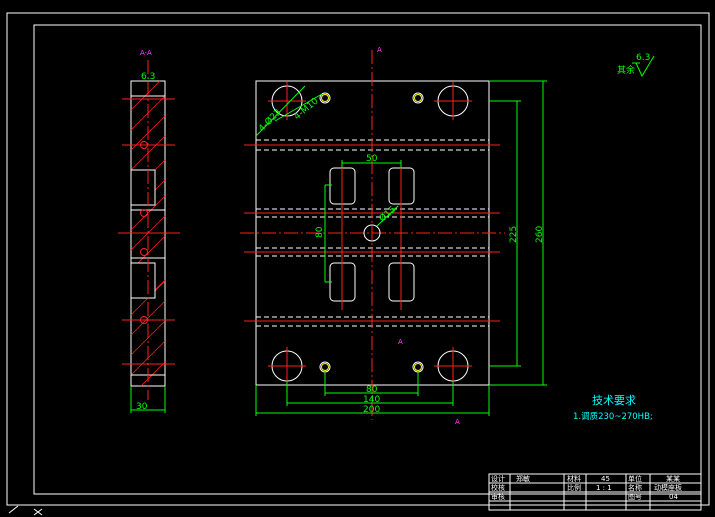 The image size is (715, 517). Describe the element at coordinates (371, 400) in the screenshot. I see `dim-140: 140` at that location.